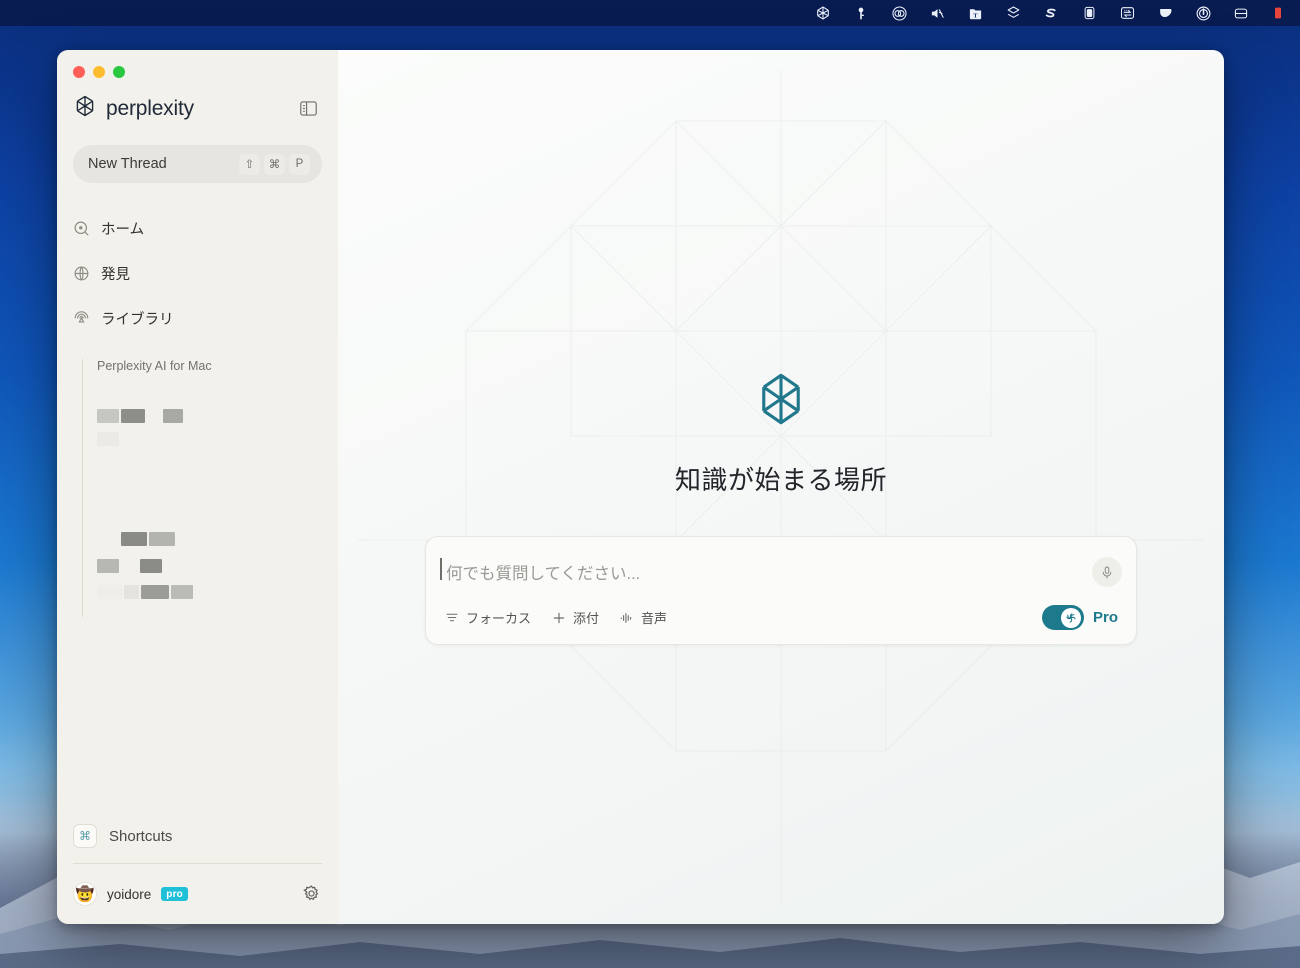 Image resolution: width=1300 pixels, height=968 pixels. Describe the element at coordinates (780, 480) in the screenshot. I see `page-title: 知識が始まる場所` at that location.